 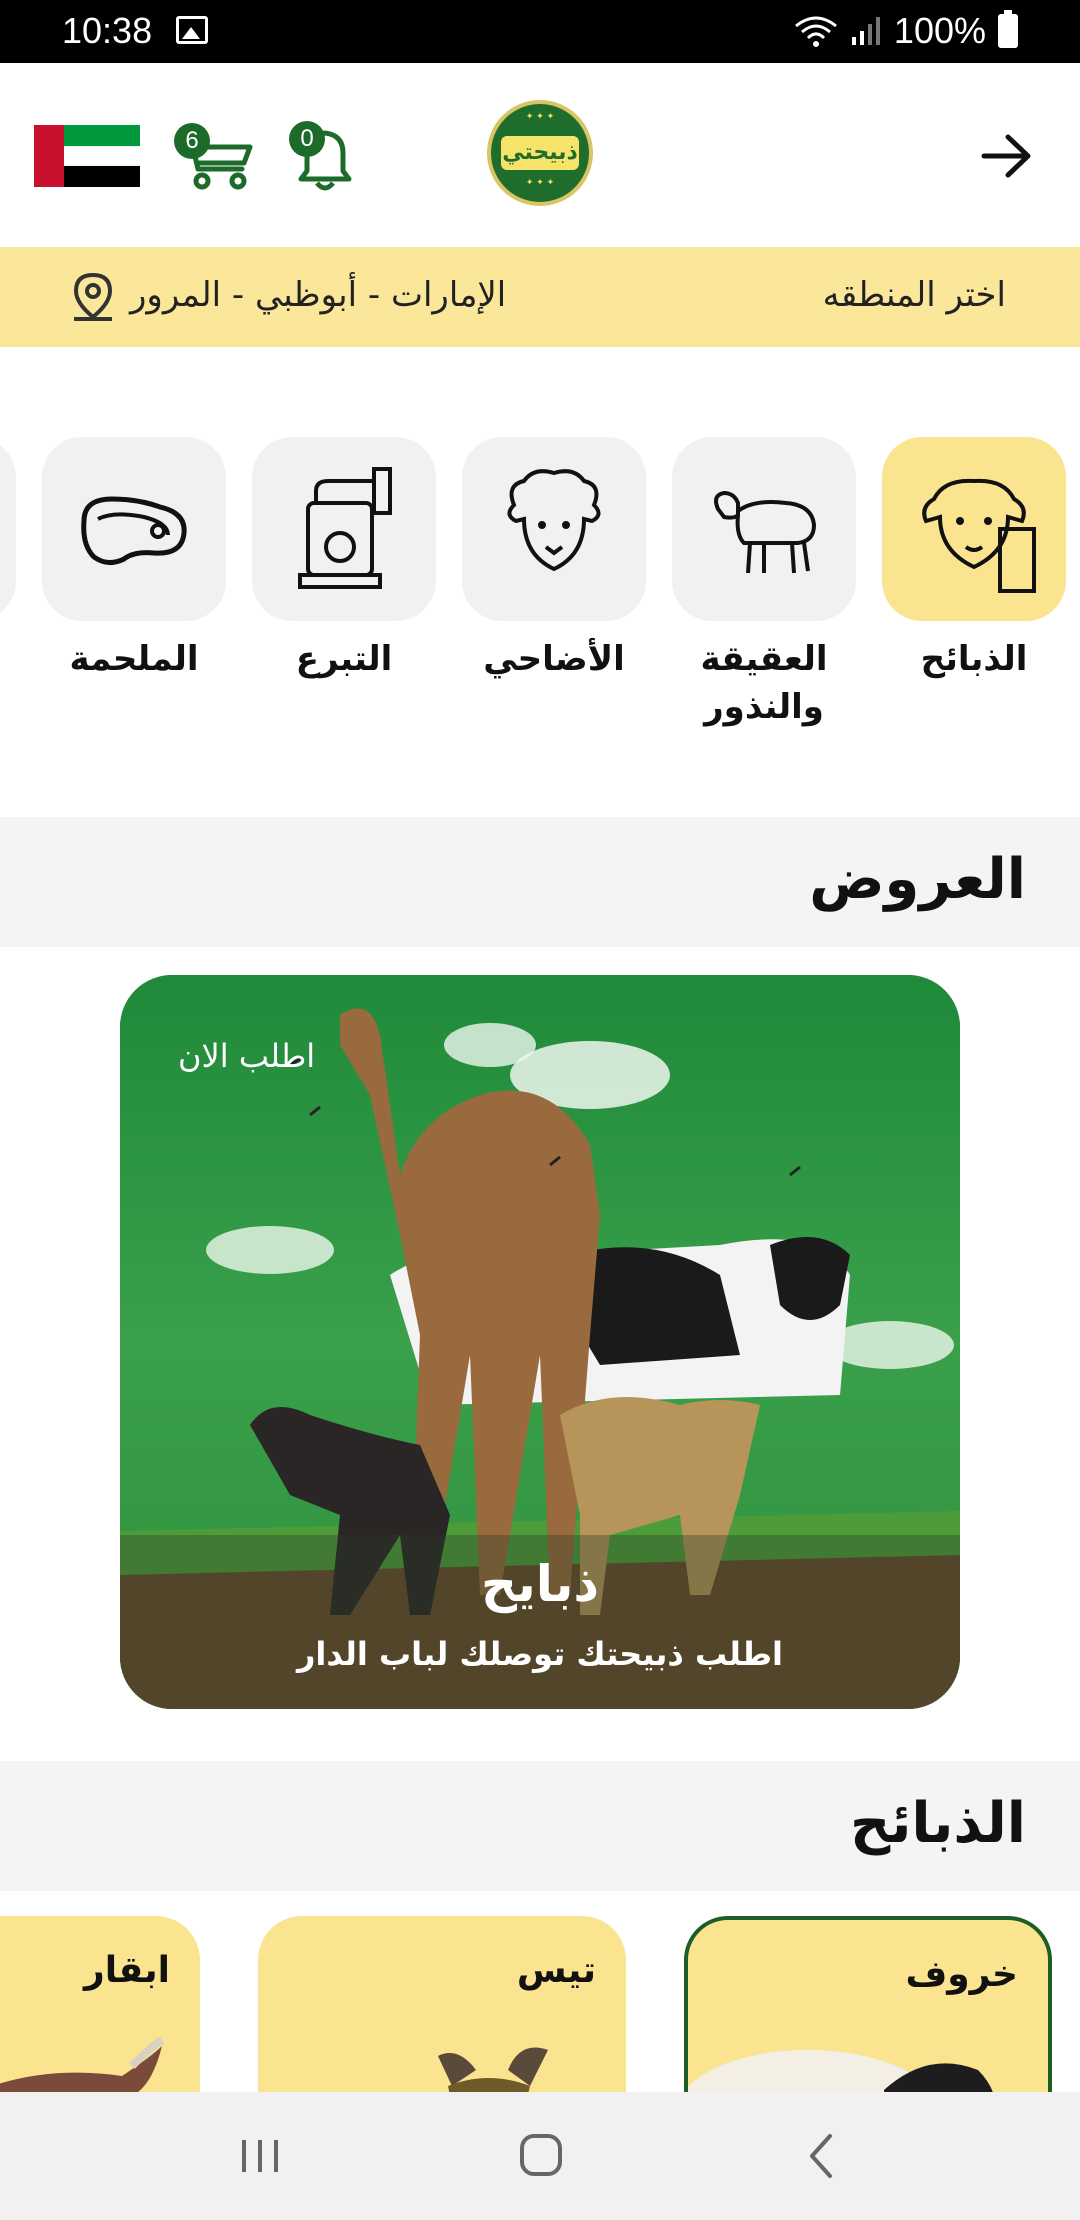 I want to click on category-label: العقيقة والنذور, so click(x=764, y=683).